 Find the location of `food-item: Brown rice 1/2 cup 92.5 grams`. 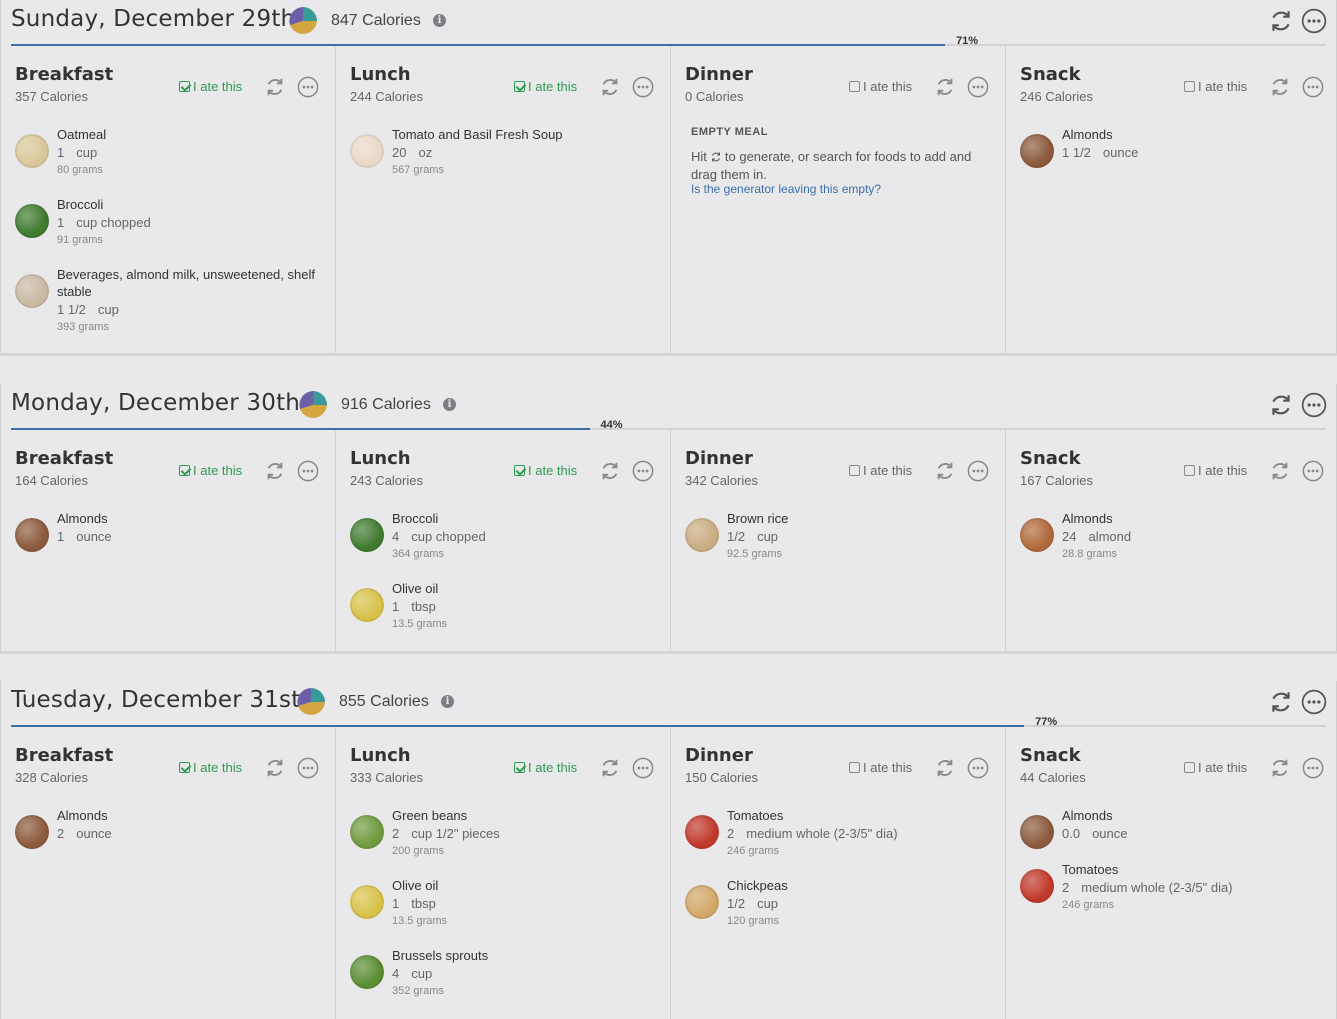

food-item: Brown rice 1/2 cup 92.5 grams is located at coordinates (840, 539).